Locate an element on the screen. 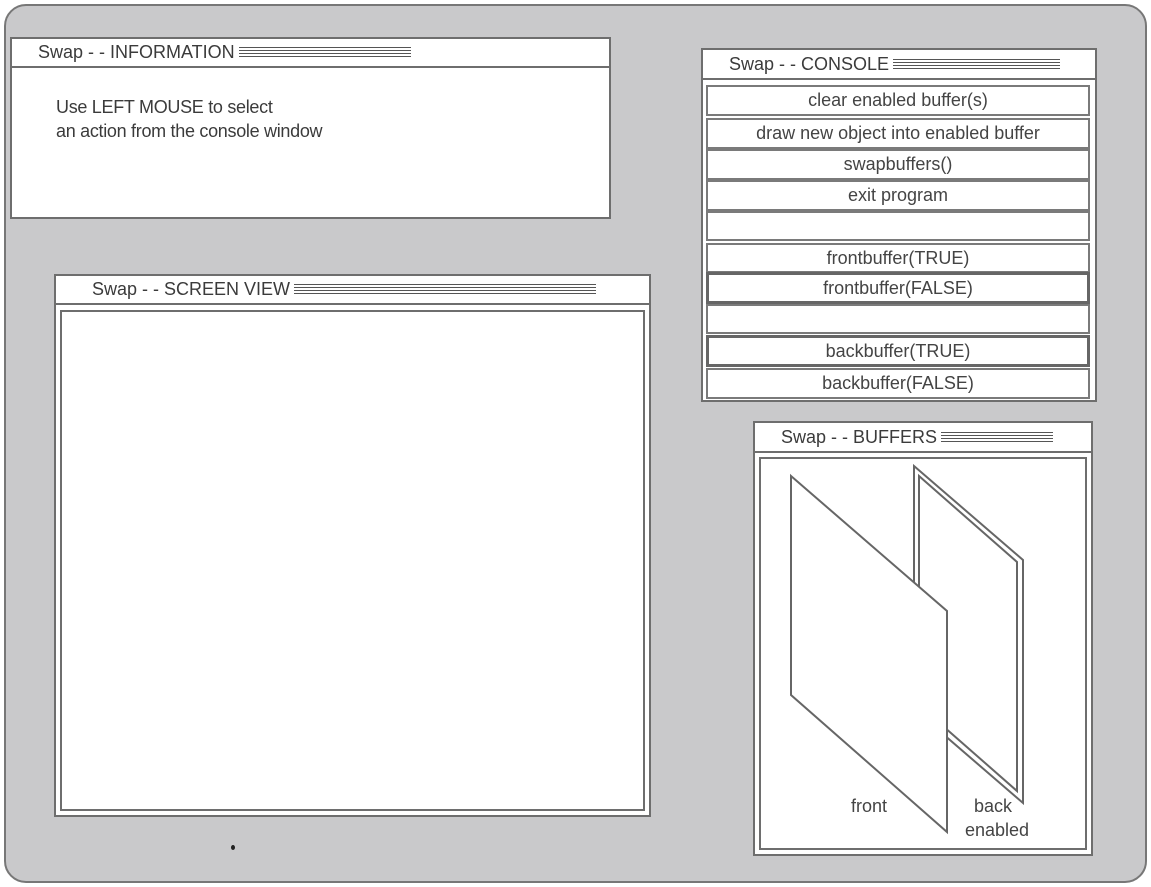 The height and width of the screenshot is (887, 1151). frontbuffer-true-button: frontbuffer(TRUE) is located at coordinates (898, 258).